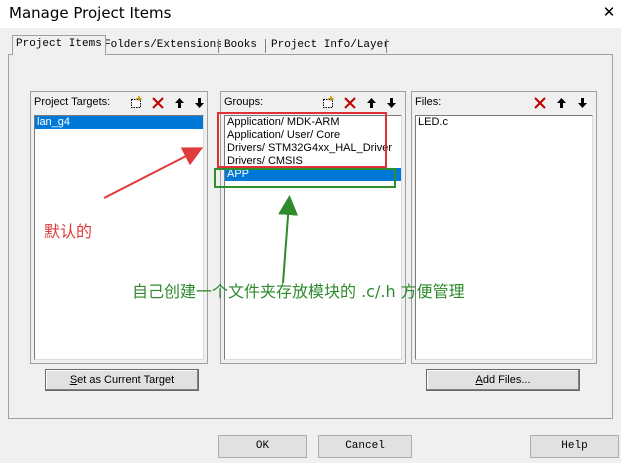 The height and width of the screenshot is (463, 621). I want to click on help-button: Help, so click(574, 446).